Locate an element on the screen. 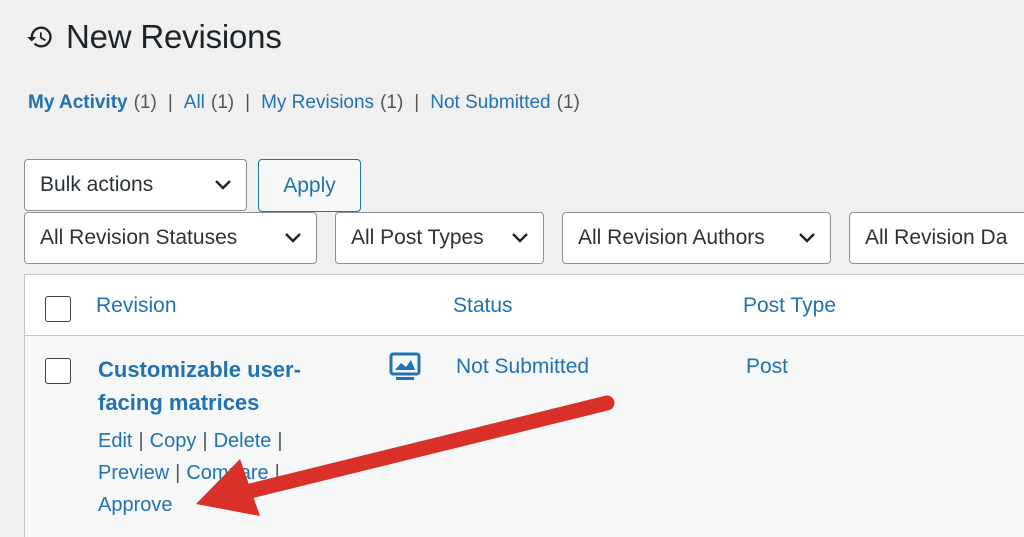  revision-status-select: All Revision Statuses is located at coordinates (170, 238).